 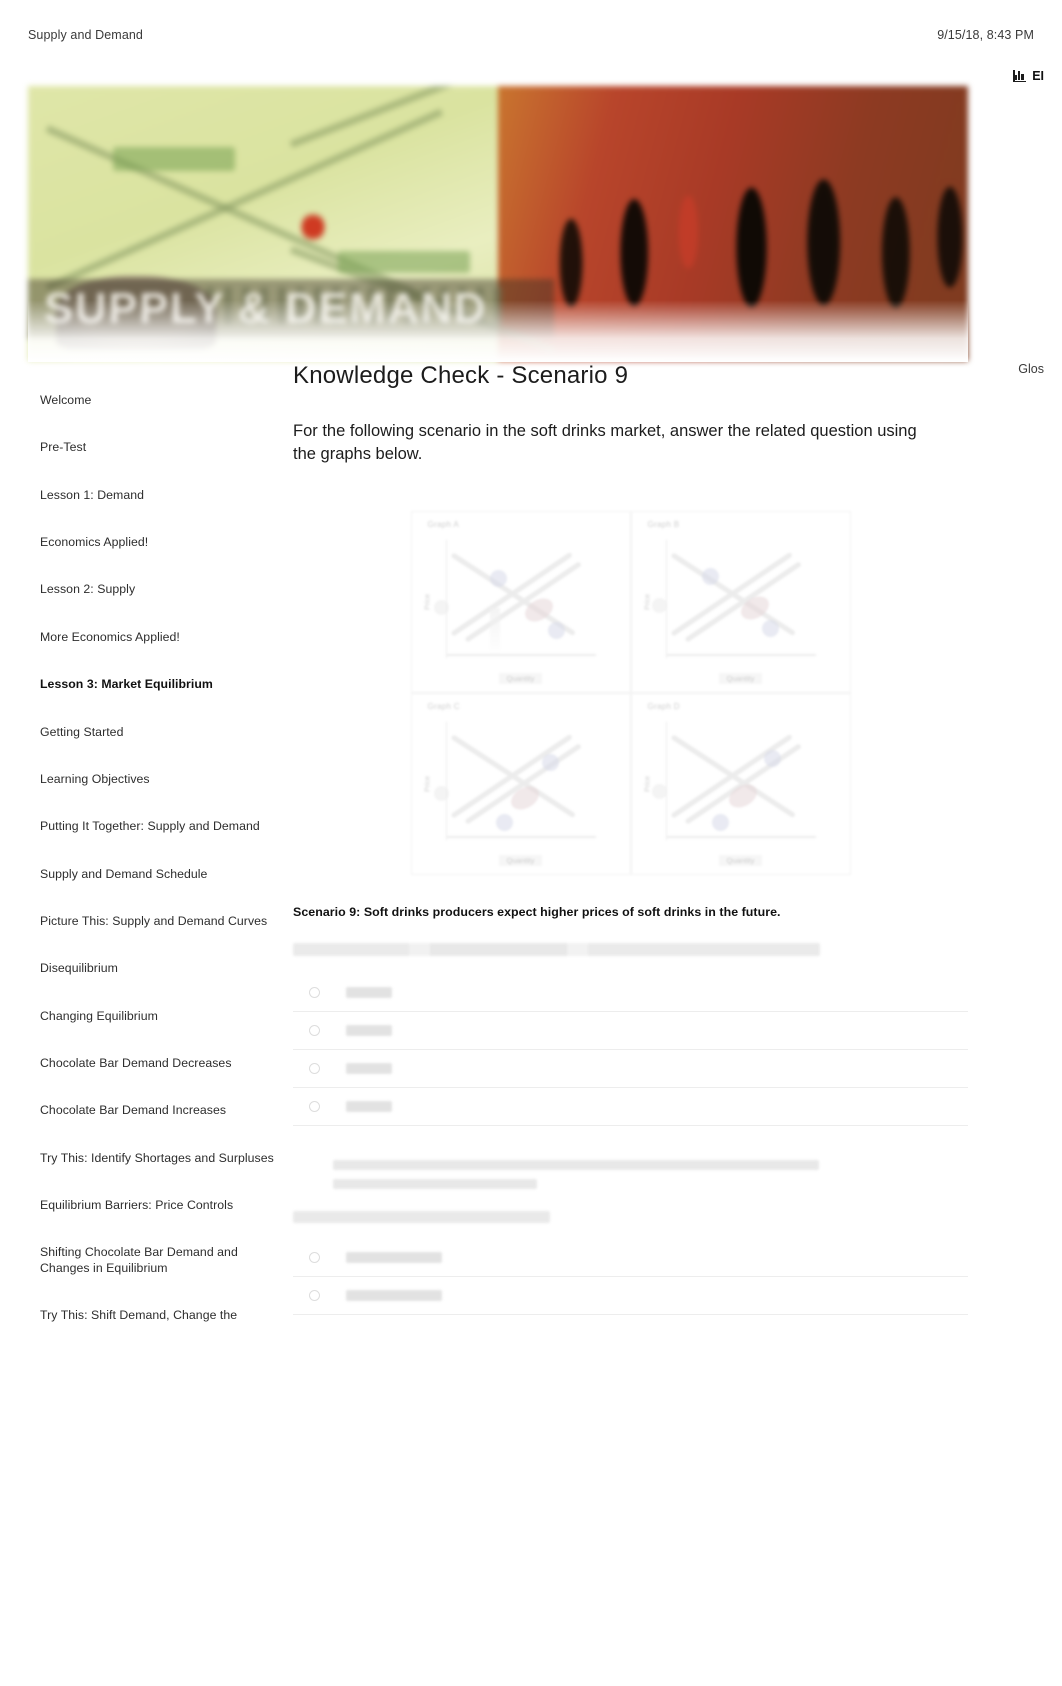 I want to click on graph-b-x-axis, so click(x=740, y=655).